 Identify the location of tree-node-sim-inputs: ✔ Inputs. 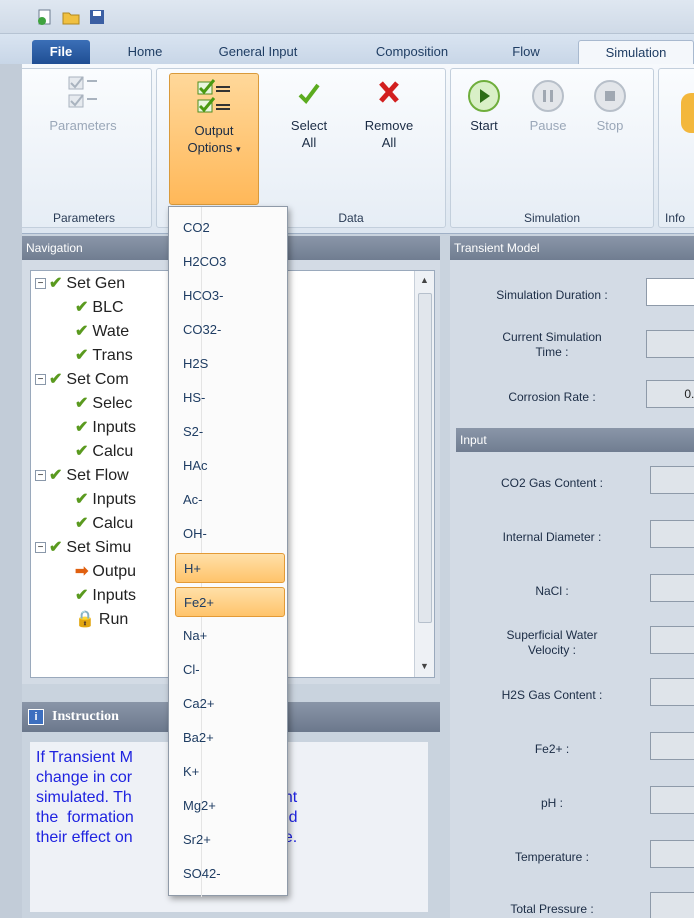
(105, 596).